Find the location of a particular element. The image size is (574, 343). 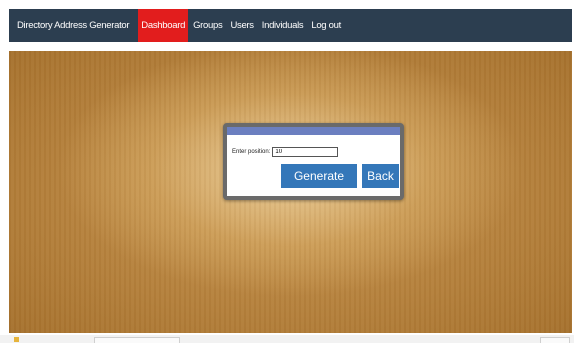

nav-individuals: Individuals is located at coordinates (283, 25).